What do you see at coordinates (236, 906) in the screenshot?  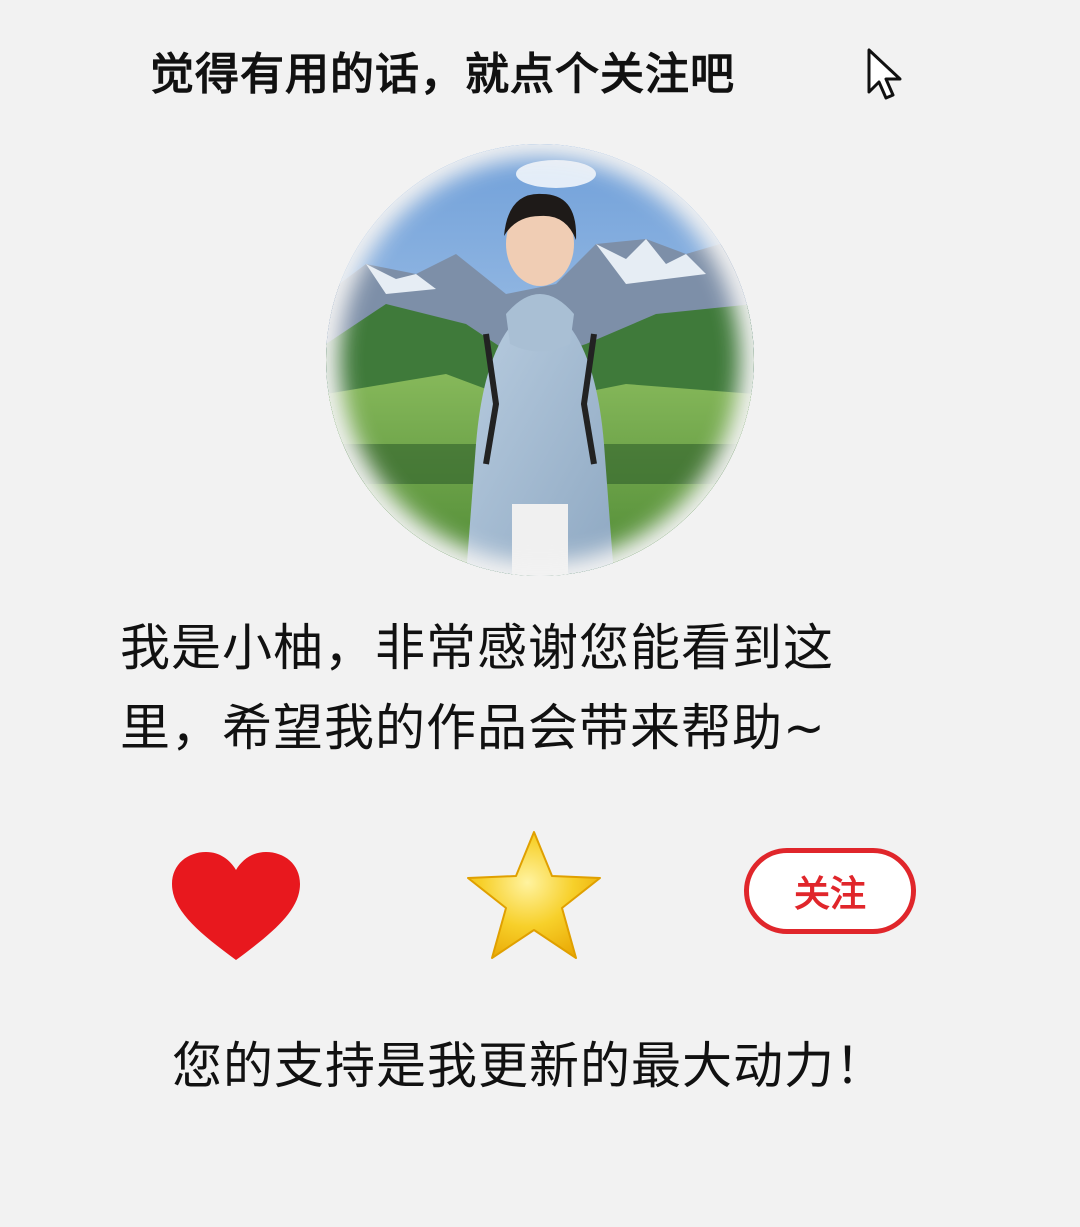 I see `heart-icon` at bounding box center [236, 906].